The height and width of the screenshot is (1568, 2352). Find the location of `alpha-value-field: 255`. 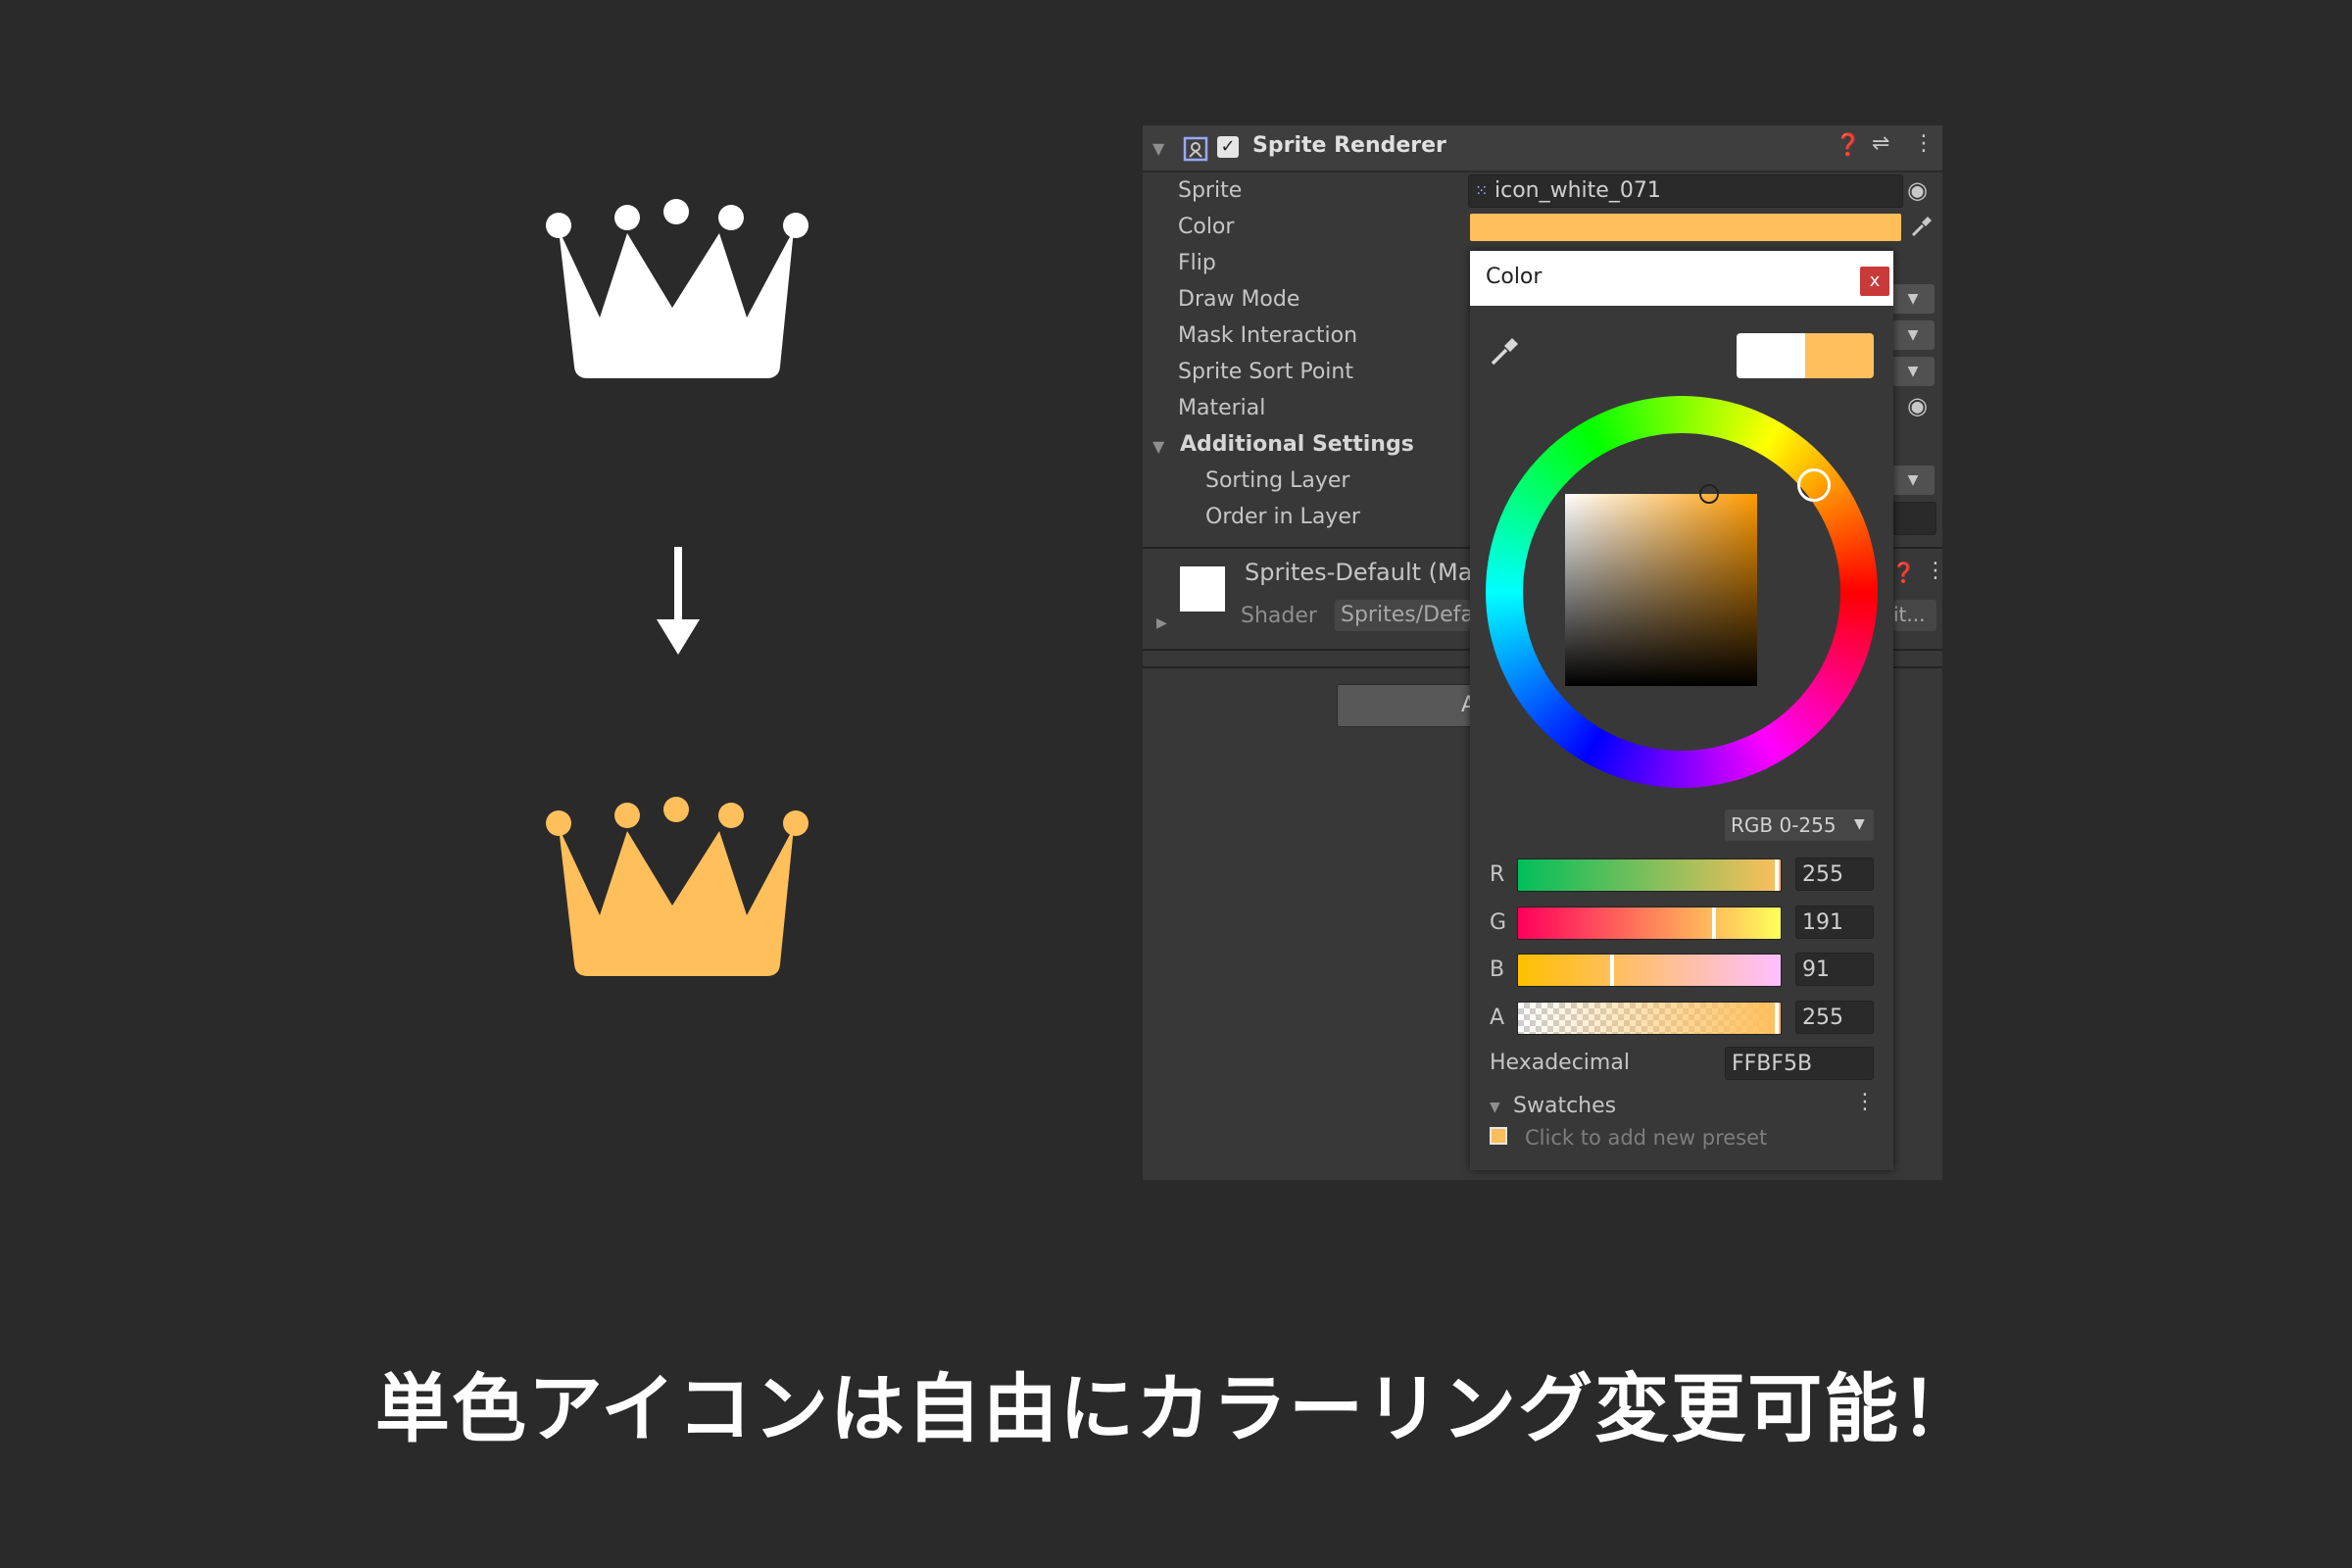

alpha-value-field: 255 is located at coordinates (1834, 1017).